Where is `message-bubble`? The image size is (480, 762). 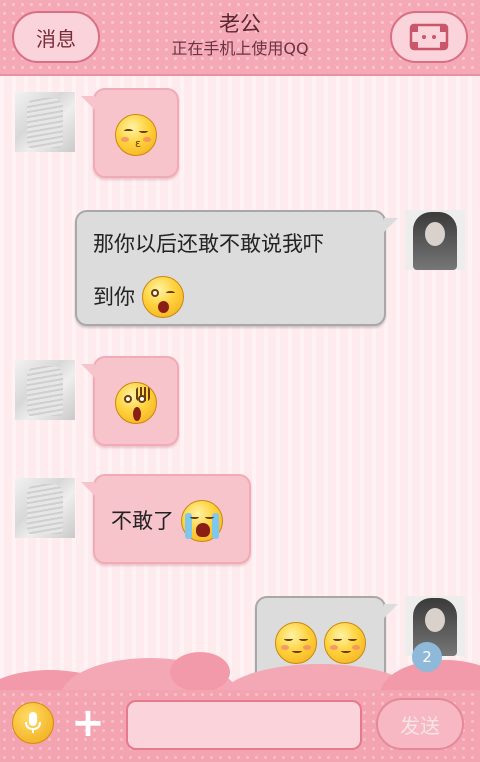
message-bubble is located at coordinates (130, 401).